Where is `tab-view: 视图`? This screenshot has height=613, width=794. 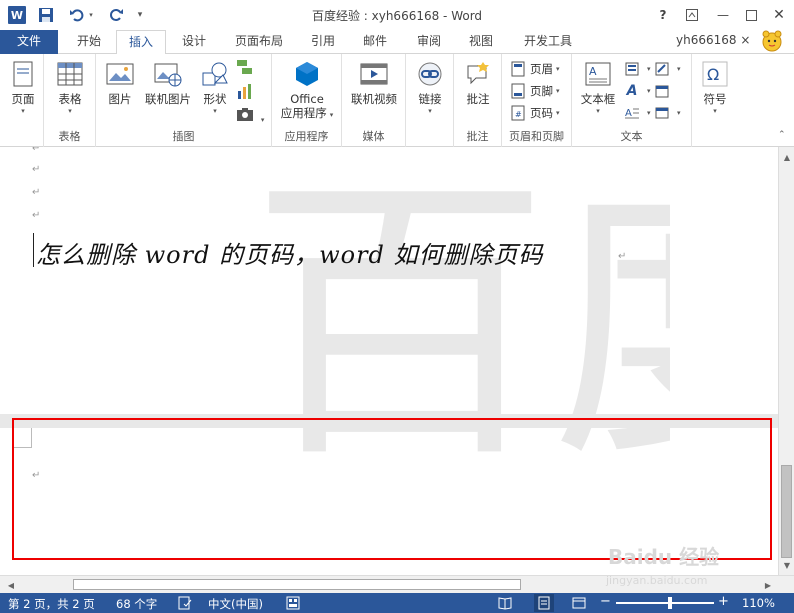
tab-view: 视图 is located at coordinates (481, 42).